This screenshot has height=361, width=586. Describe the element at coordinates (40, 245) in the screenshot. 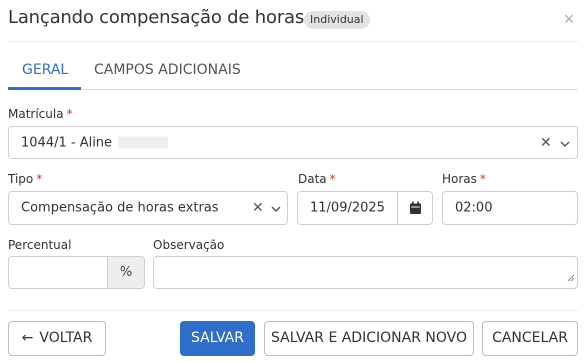

I see `percentual-label: Percentual` at that location.